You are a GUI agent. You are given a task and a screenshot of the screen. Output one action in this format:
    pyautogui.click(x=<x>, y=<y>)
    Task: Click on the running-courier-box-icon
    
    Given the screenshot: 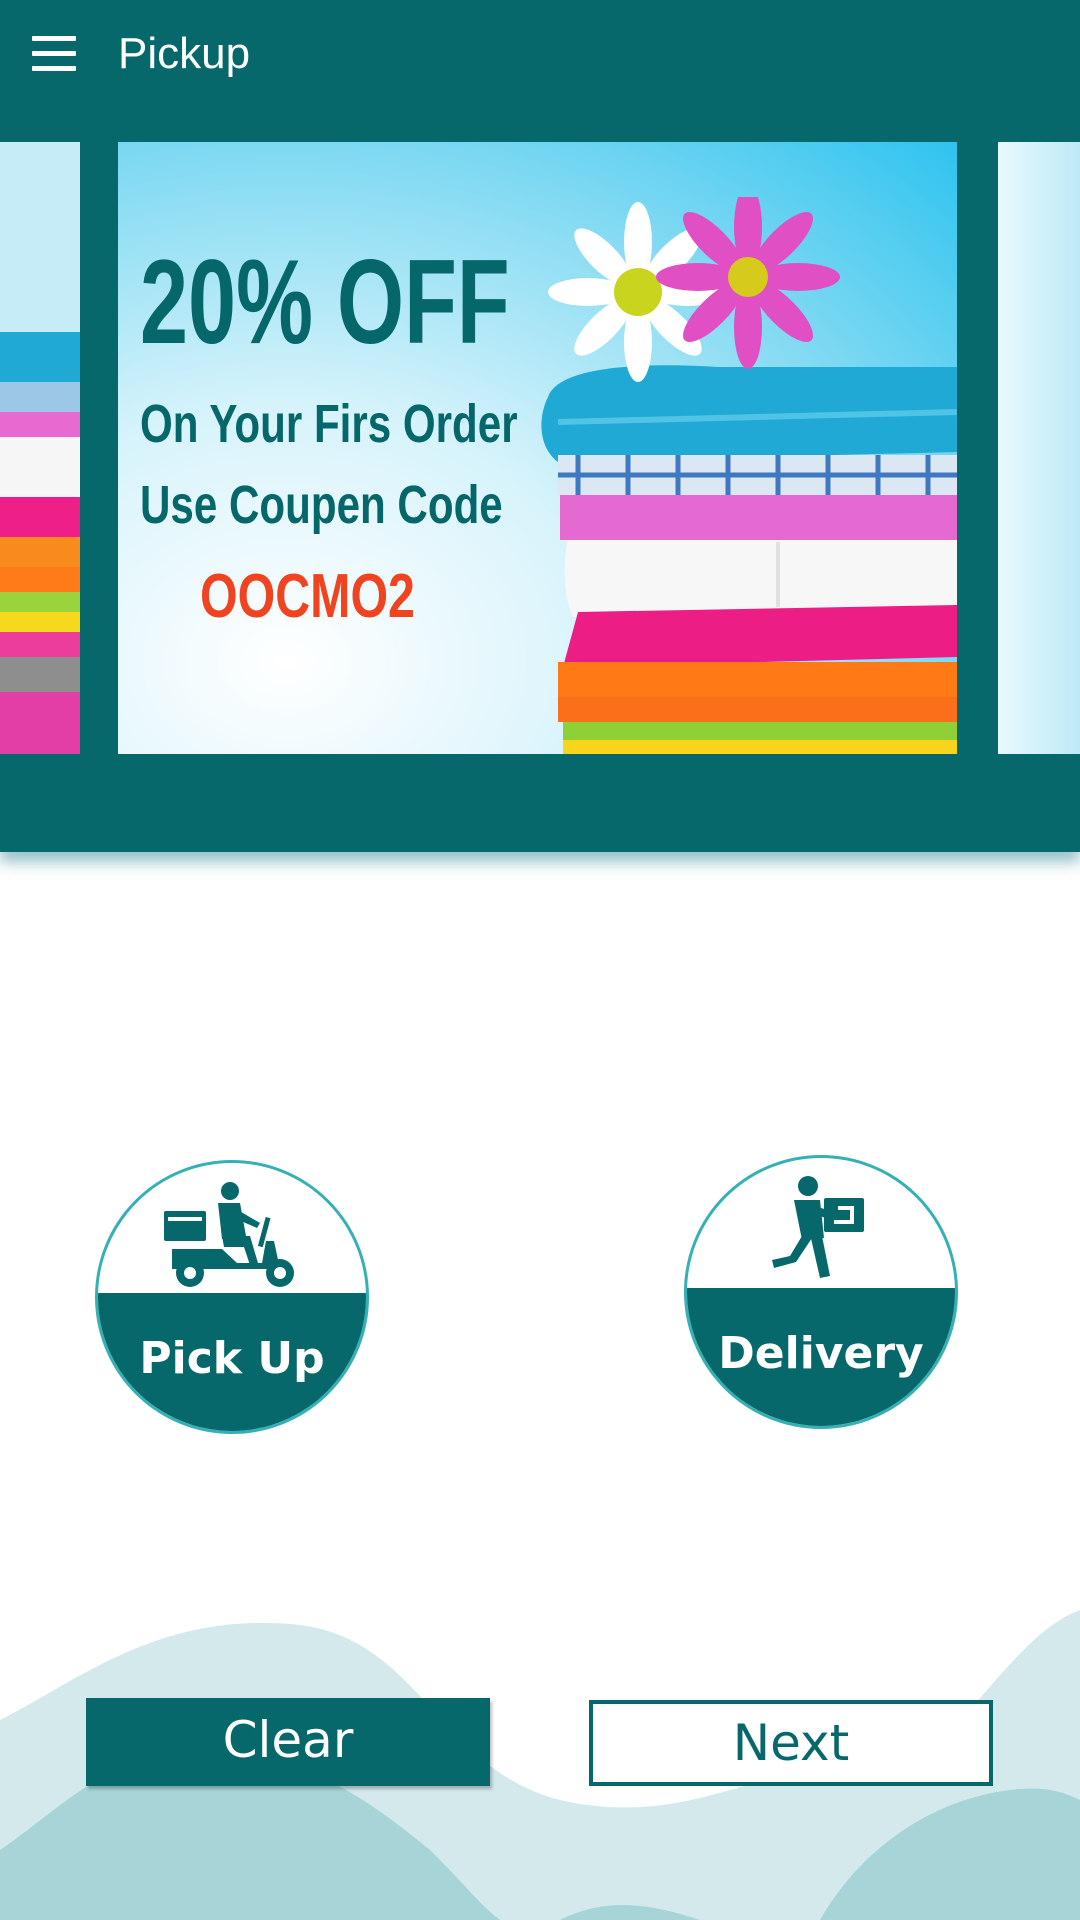 What is the action you would take?
    pyautogui.click(x=818, y=1227)
    